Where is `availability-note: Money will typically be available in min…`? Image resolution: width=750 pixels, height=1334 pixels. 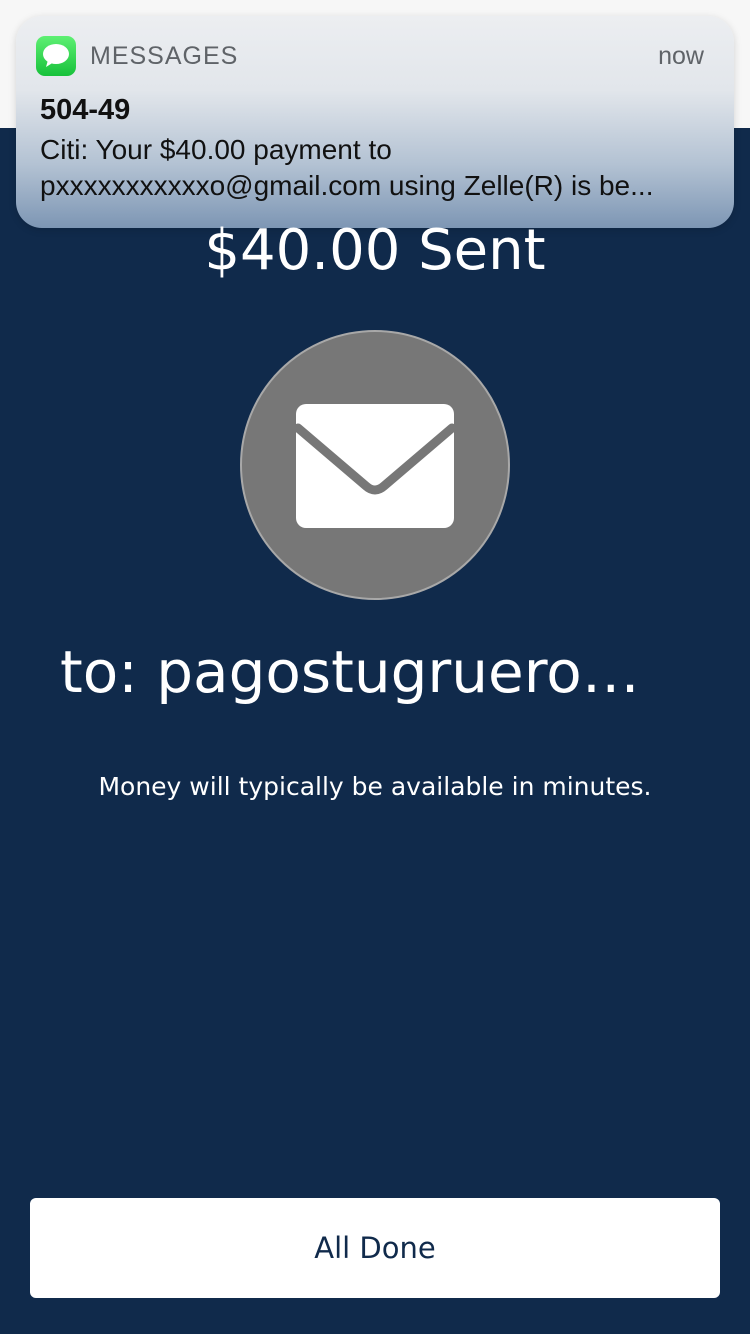
availability-note: Money will typically be available in min… is located at coordinates (375, 786).